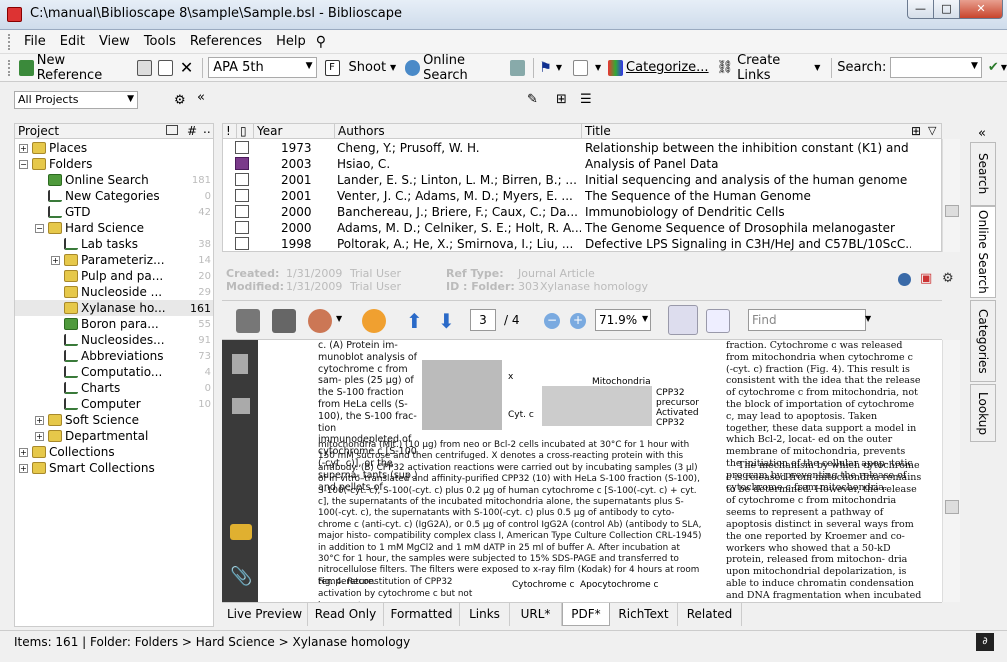  Describe the element at coordinates (993, 67) in the screenshot. I see `search-go-icon: ✔` at that location.